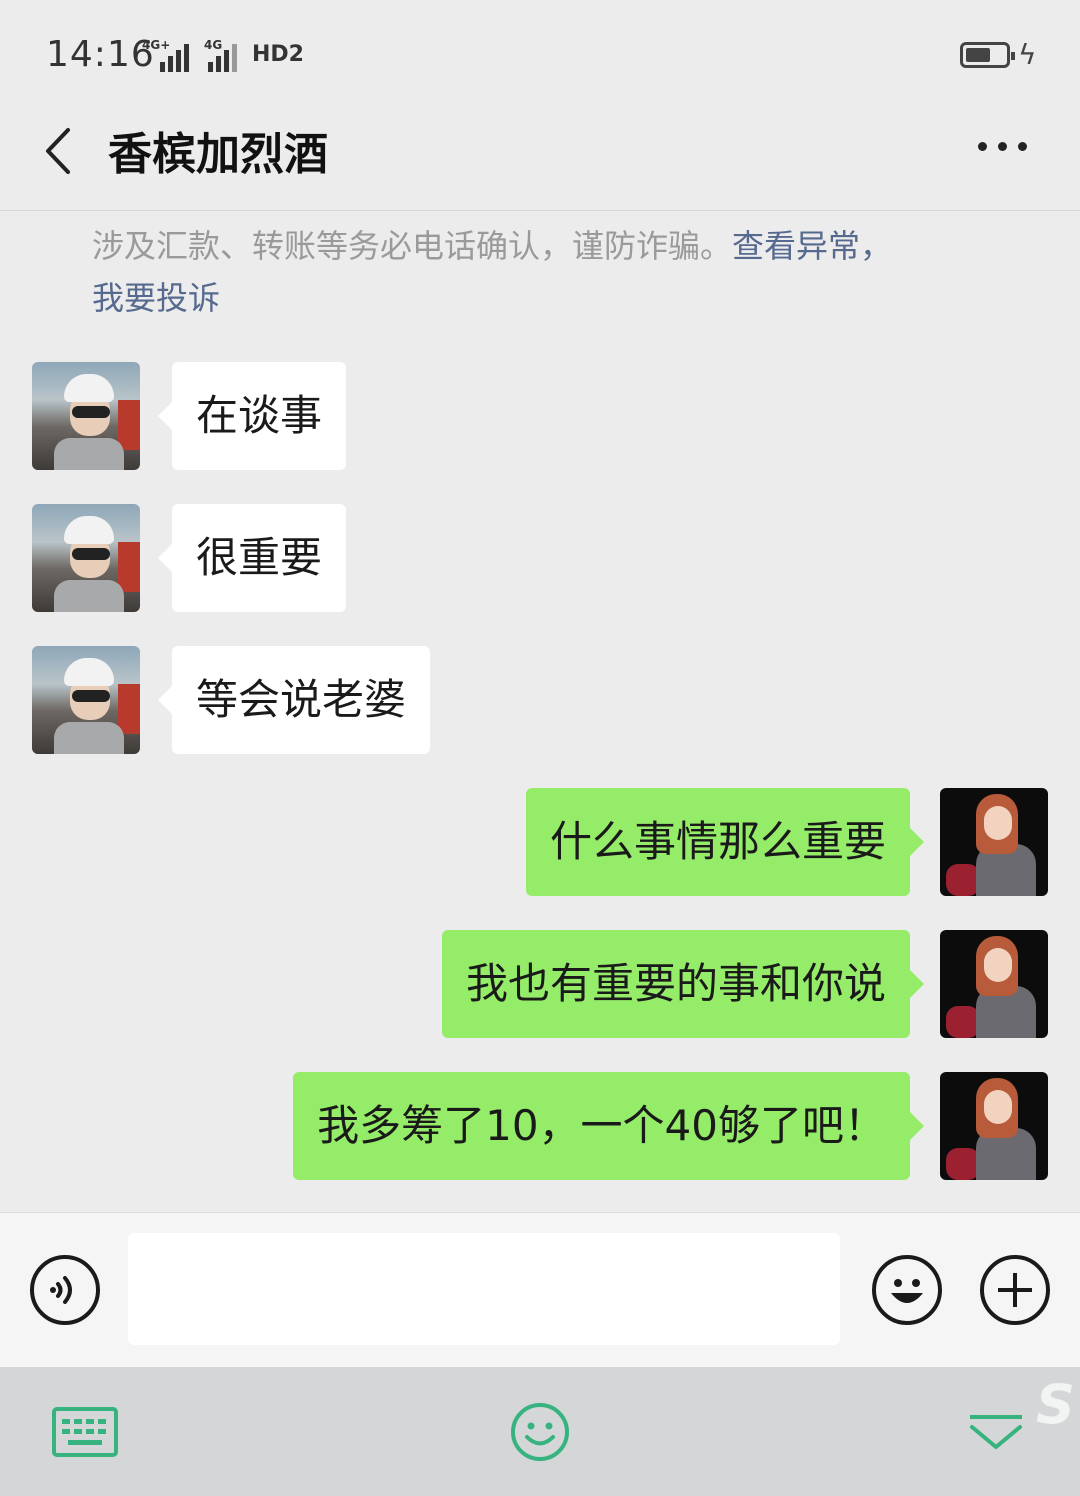 This screenshot has height=1496, width=1080. I want to click on outgoing-message-bubble: 我也有重要的事和你说, so click(683, 984).